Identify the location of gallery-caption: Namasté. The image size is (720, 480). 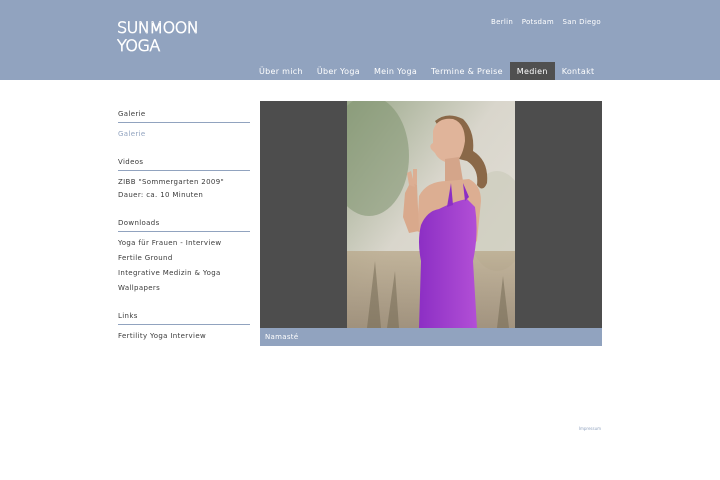
(431, 337).